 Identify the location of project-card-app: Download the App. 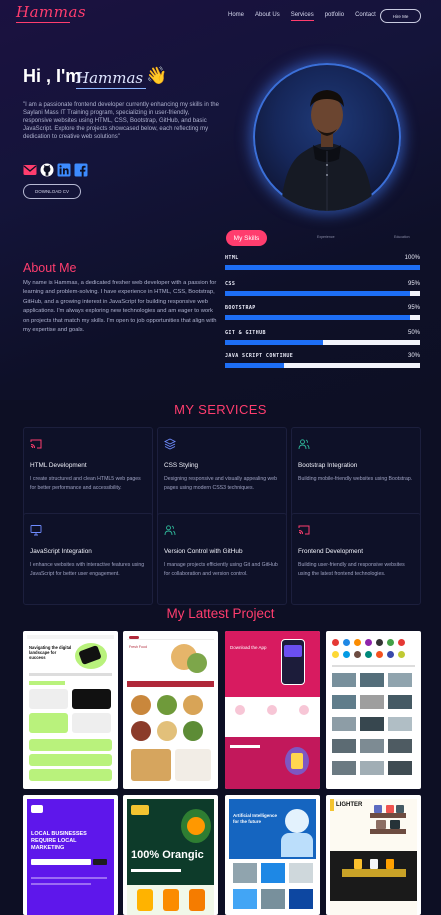
(272, 710).